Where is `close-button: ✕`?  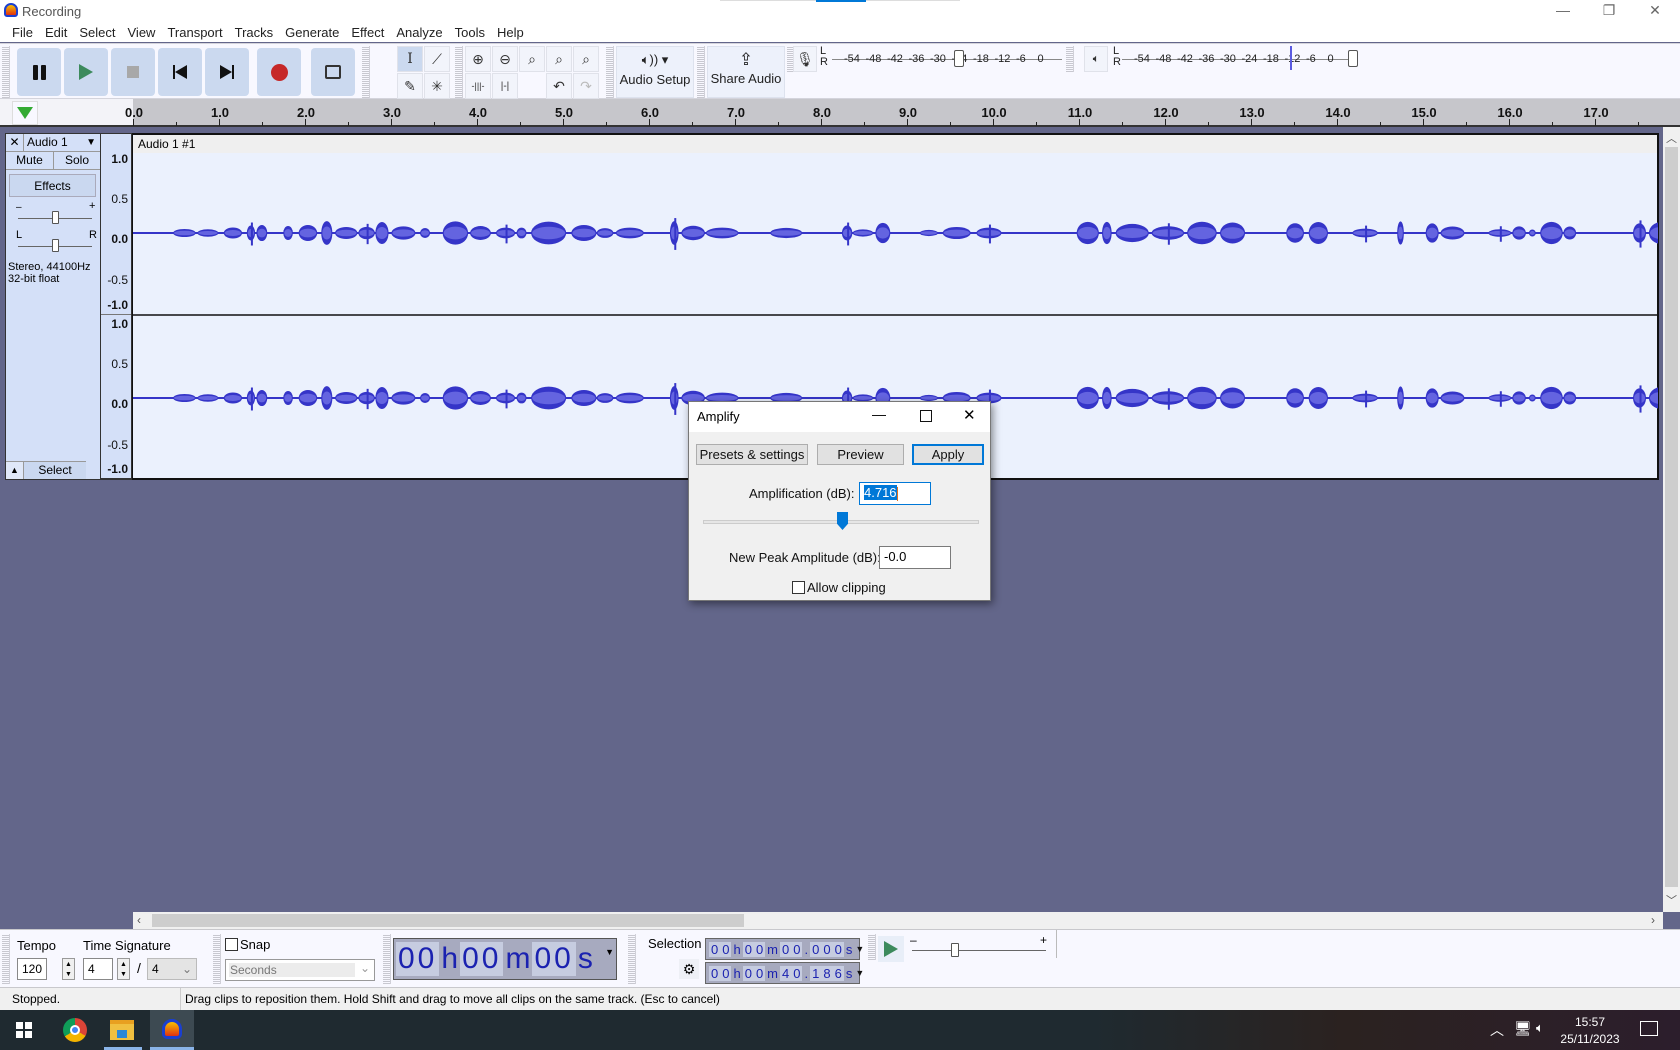
close-button: ✕ is located at coordinates (1655, 11).